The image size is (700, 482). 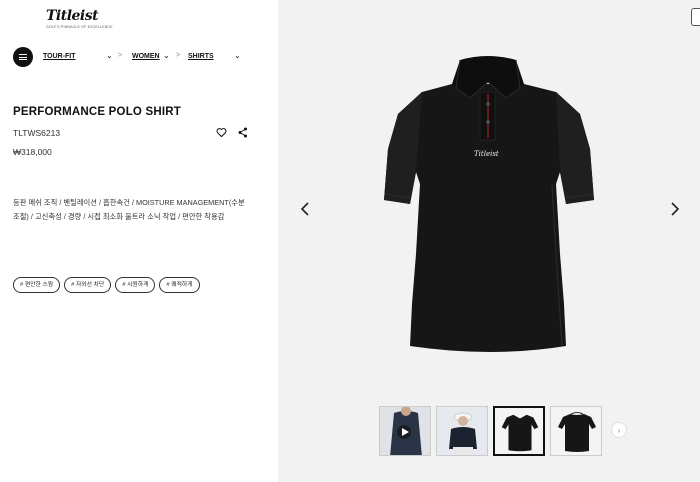 What do you see at coordinates (405, 431) in the screenshot?
I see `thumbnail-video` at bounding box center [405, 431].